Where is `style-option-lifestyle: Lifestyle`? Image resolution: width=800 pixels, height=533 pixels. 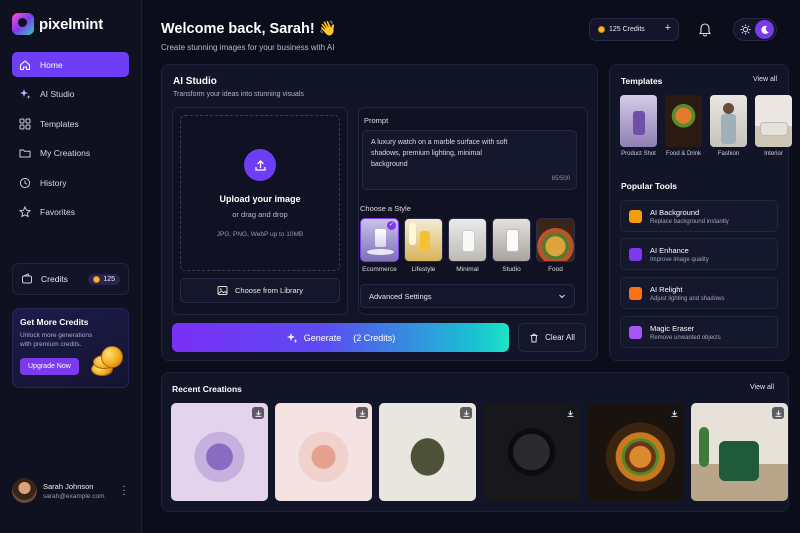 style-option-lifestyle: Lifestyle is located at coordinates (423, 245).